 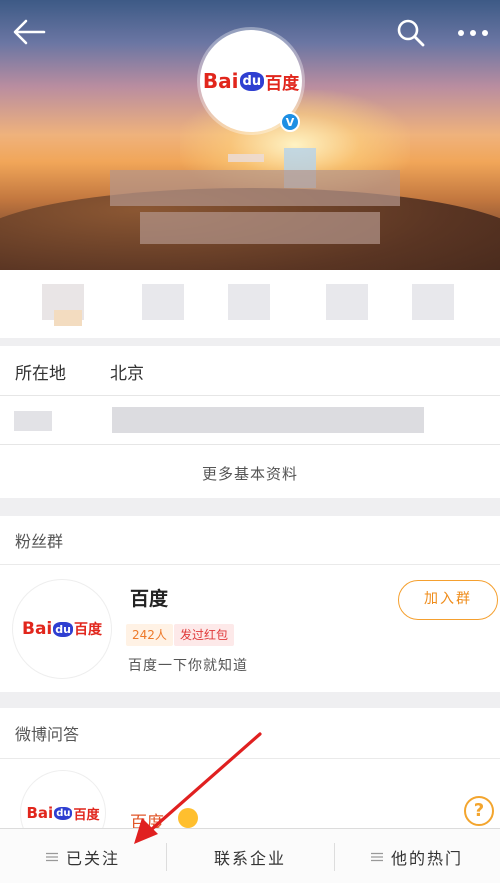 I want to click on tab-followed-label: 已关注, so click(x=92, y=858).